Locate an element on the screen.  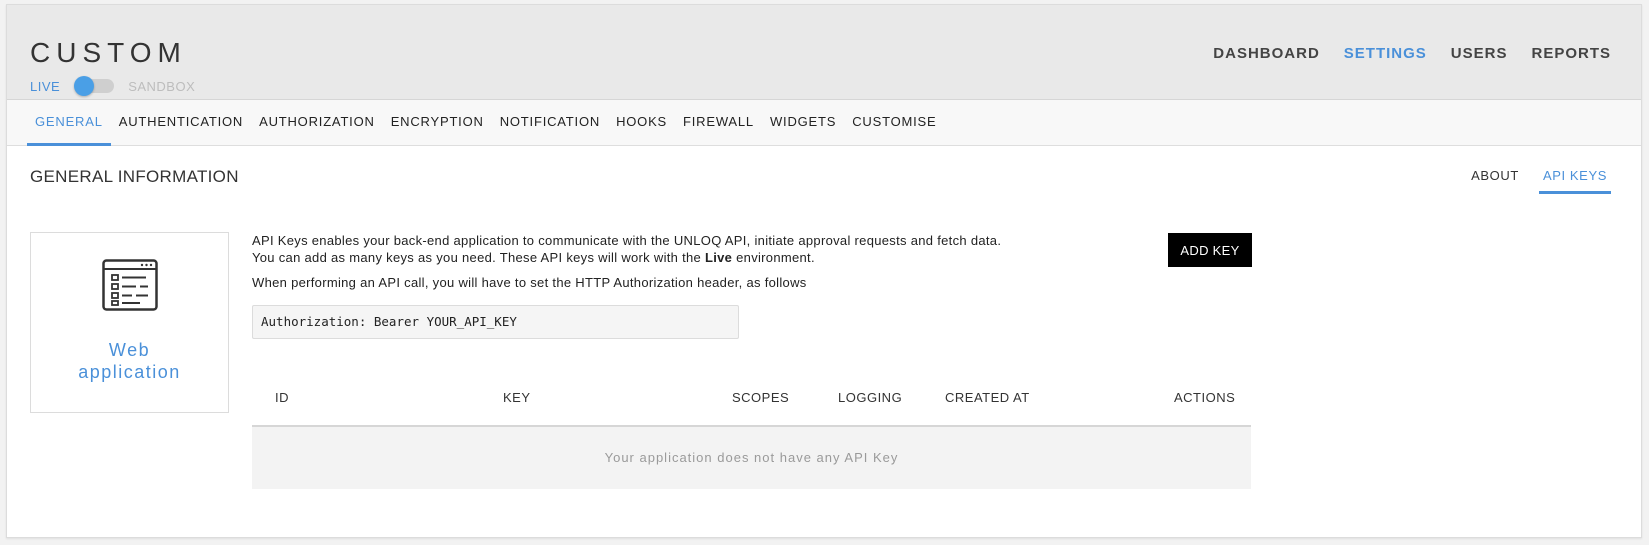
app-title: CUSTOM is located at coordinates (108, 52).